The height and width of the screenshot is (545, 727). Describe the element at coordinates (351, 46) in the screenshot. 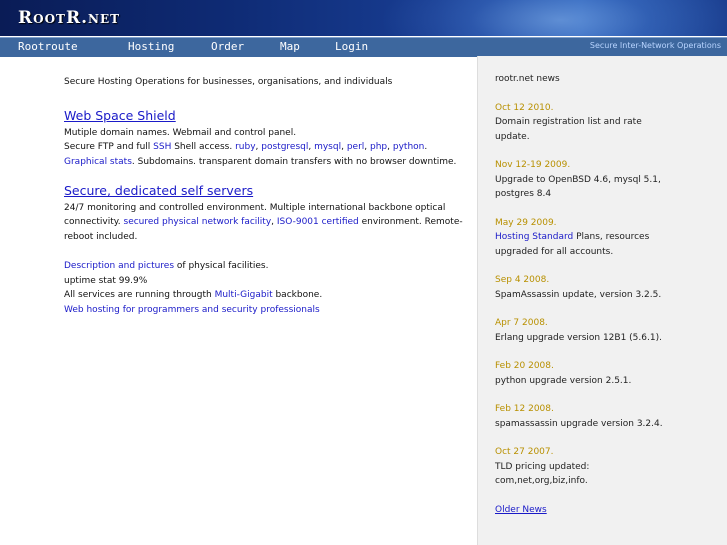

I see `nav-login: Login` at that location.